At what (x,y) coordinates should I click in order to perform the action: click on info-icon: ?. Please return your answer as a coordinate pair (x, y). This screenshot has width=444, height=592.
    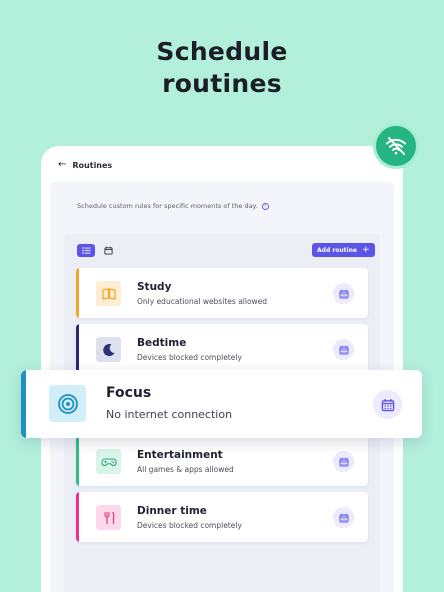
    Looking at the image, I should click on (265, 206).